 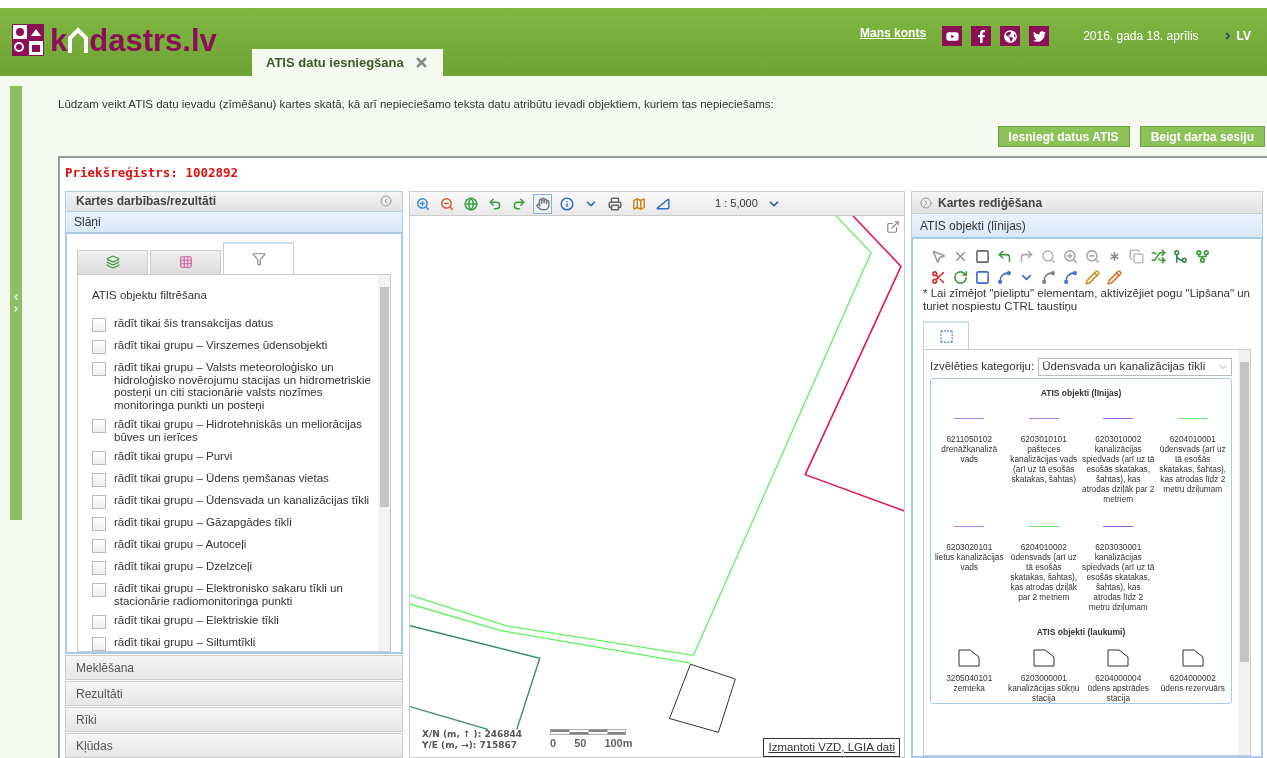 What do you see at coordinates (1118, 581) in the screenshot?
I see `object-name: kanalizācijas spiedvads (arī uz tā esošās skatakas, šahtas), kas atrodas līdz 2 metru dziļumam` at bounding box center [1118, 581].